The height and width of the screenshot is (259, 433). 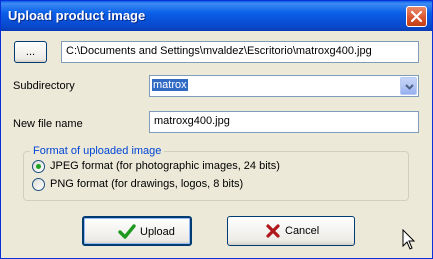 What do you see at coordinates (157, 232) in the screenshot?
I see `upload-button-label: Upload` at bounding box center [157, 232].